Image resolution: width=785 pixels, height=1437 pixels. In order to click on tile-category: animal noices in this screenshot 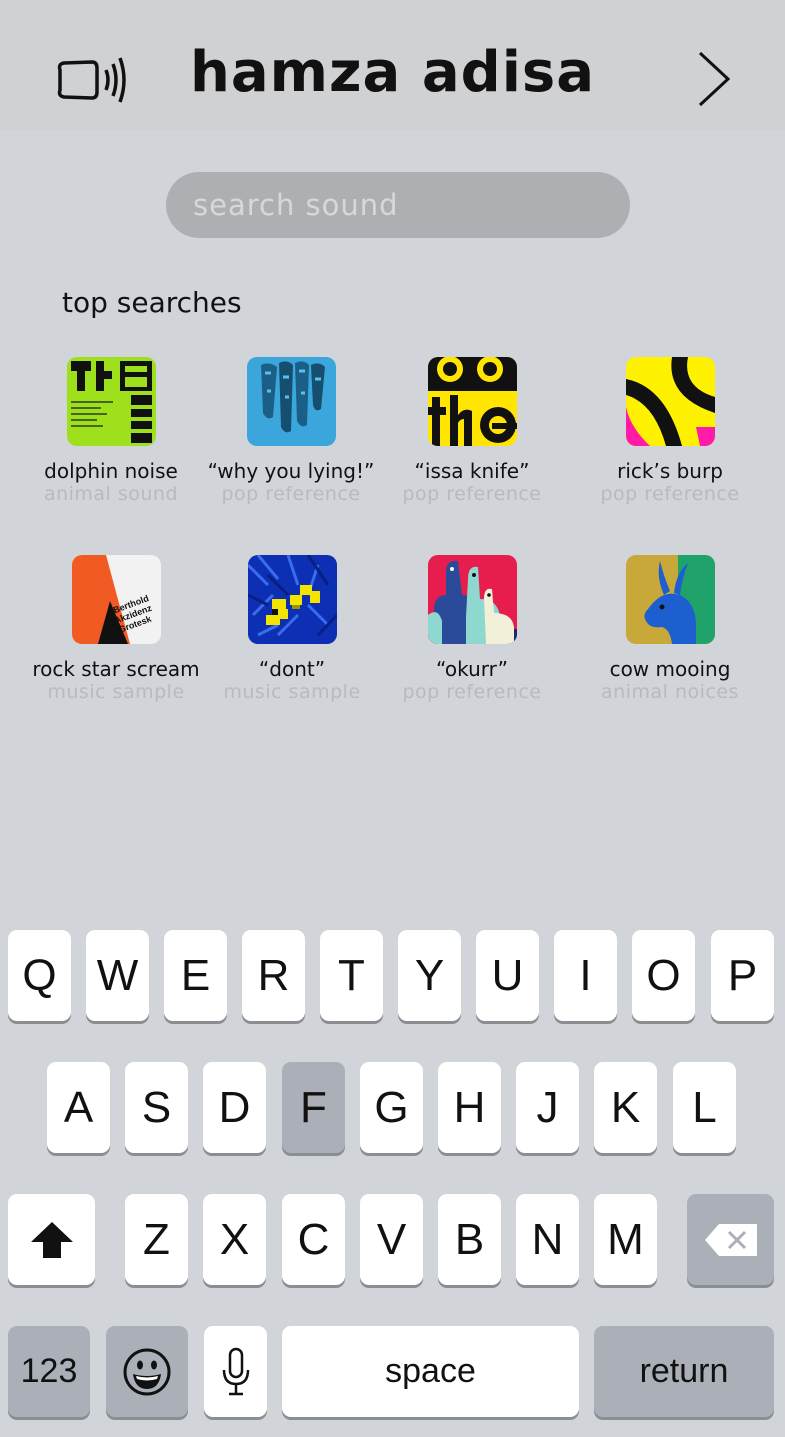, I will do `click(670, 692)`.